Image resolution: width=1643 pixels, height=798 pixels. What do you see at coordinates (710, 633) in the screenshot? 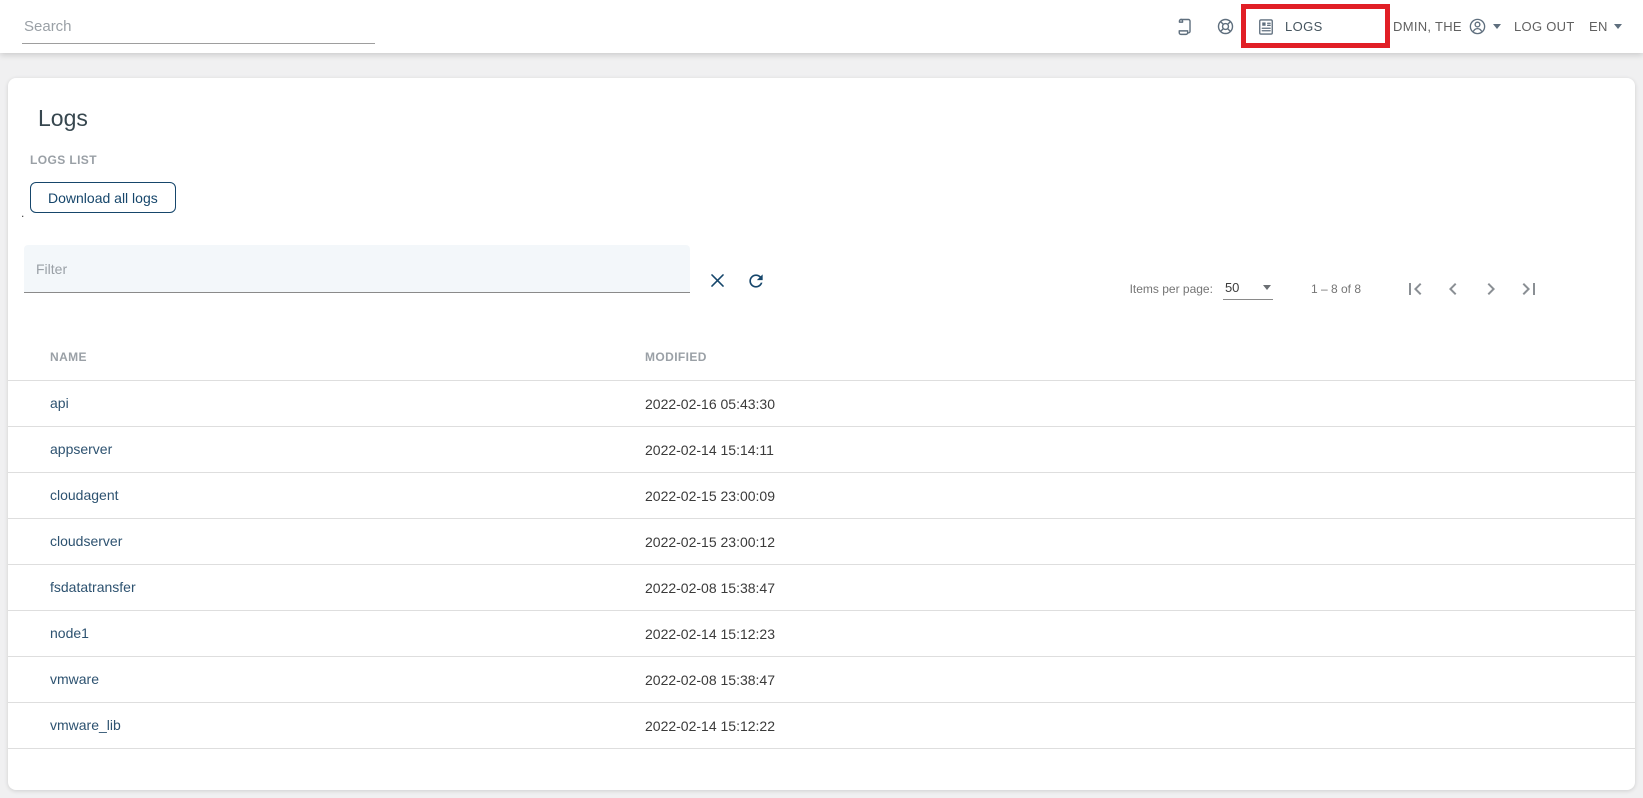
I see `log-modified: 2022-02-14 15:12:23` at bounding box center [710, 633].